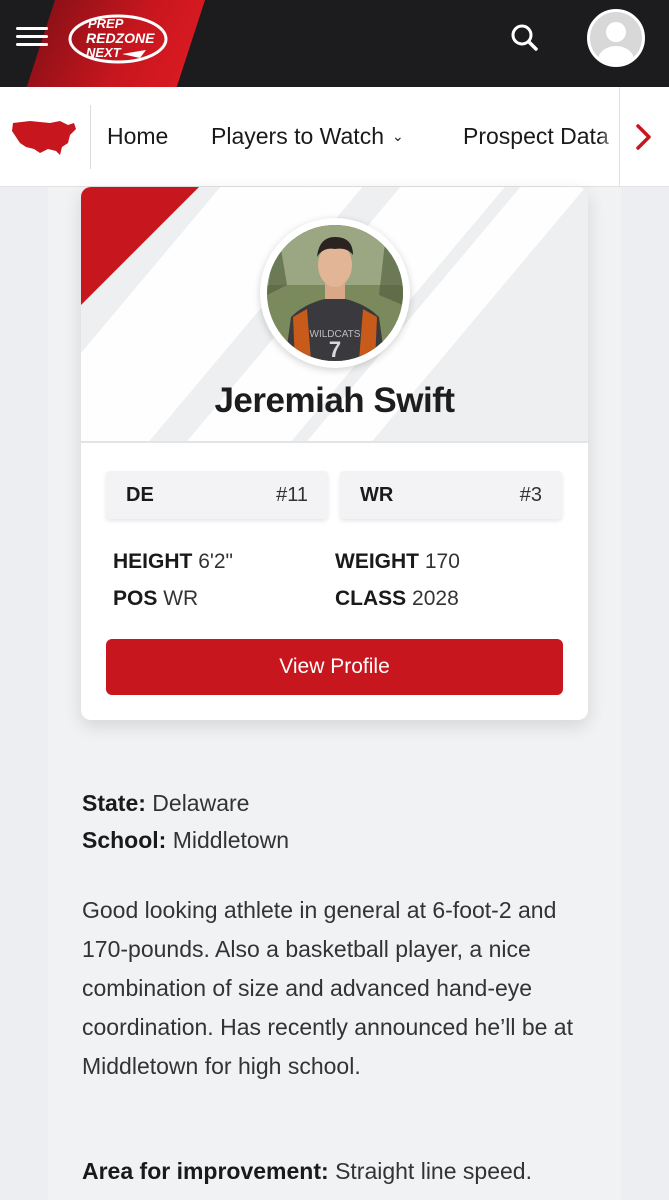 This screenshot has height=1200, width=669. Describe the element at coordinates (442, 561) in the screenshot. I see `stat-value: 170` at that location.